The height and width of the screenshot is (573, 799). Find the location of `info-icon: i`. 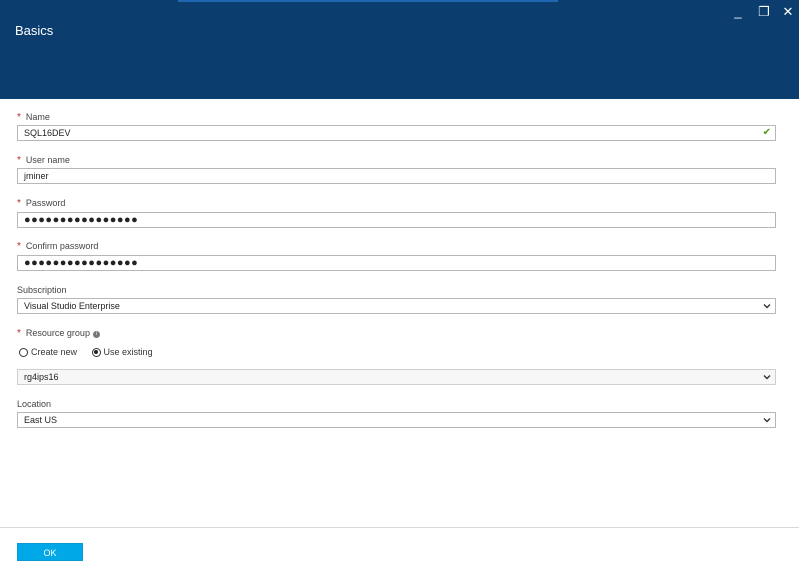

info-icon: i is located at coordinates (96, 334).